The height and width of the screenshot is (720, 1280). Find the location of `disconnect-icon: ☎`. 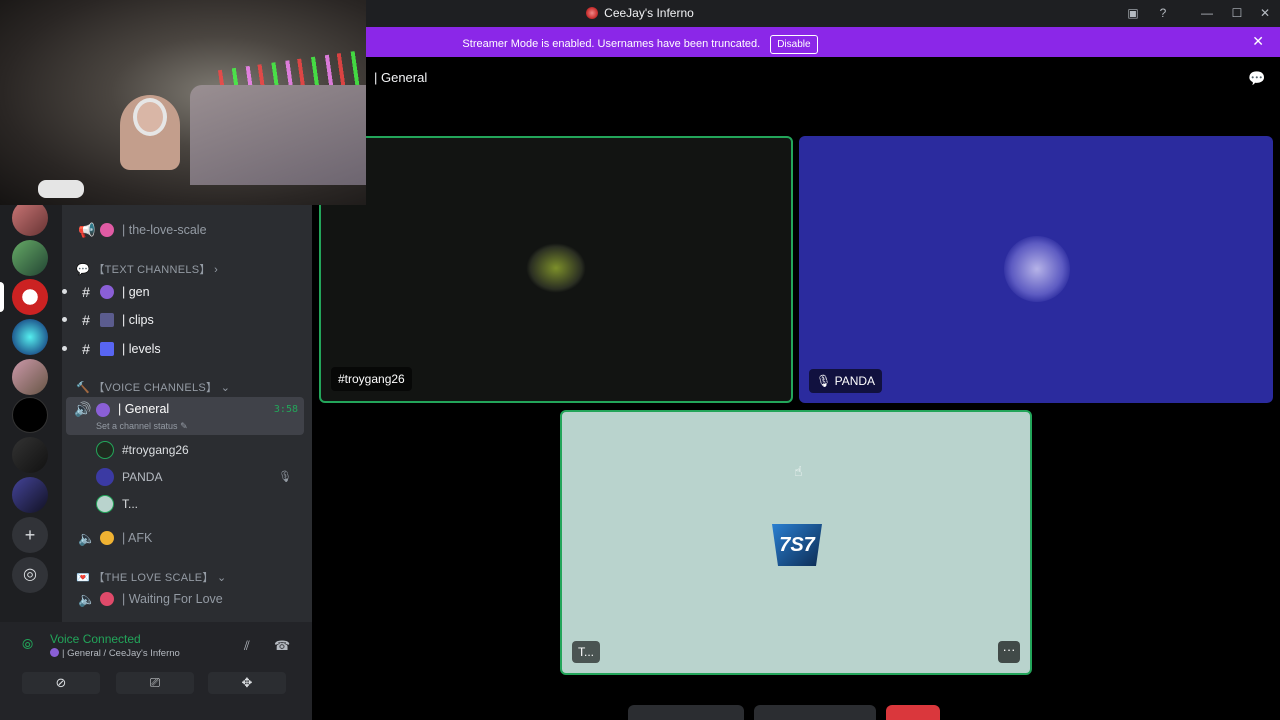

disconnect-icon: ☎ is located at coordinates (282, 646).